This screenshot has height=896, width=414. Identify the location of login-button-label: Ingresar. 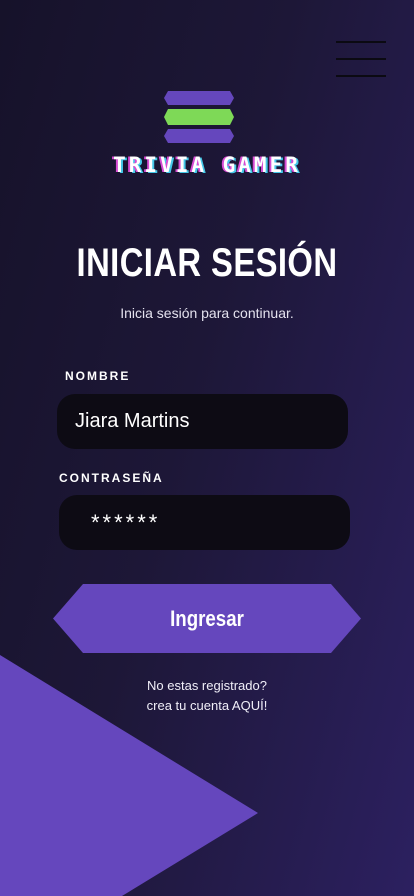
(207, 618).